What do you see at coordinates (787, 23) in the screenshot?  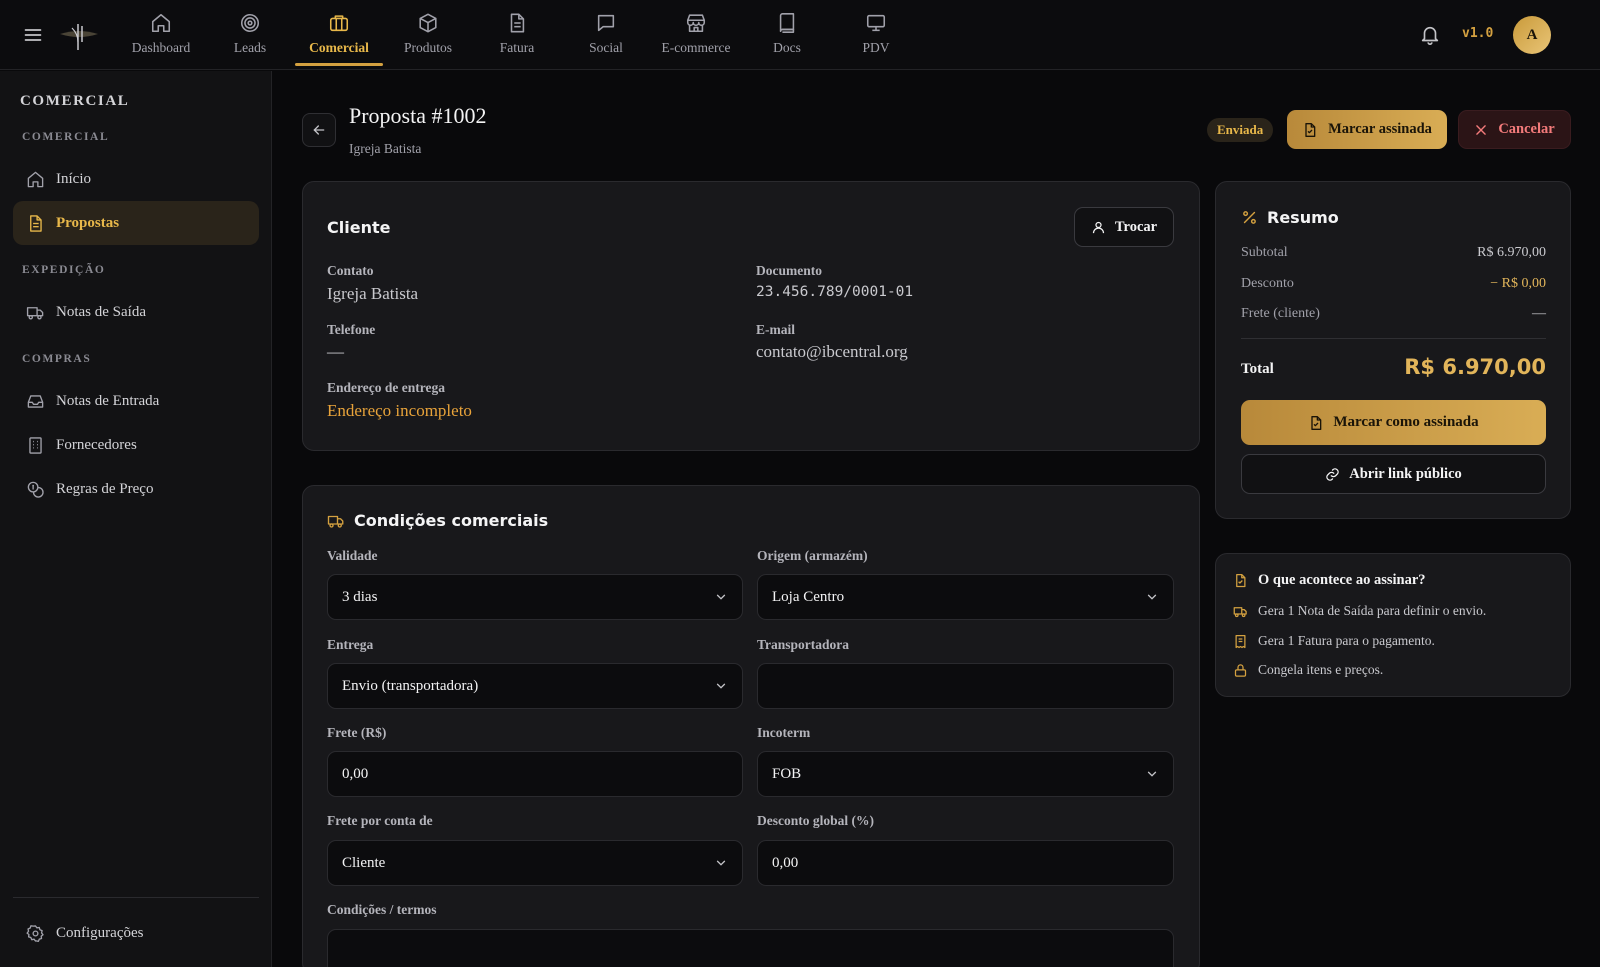 I see `book-icon` at bounding box center [787, 23].